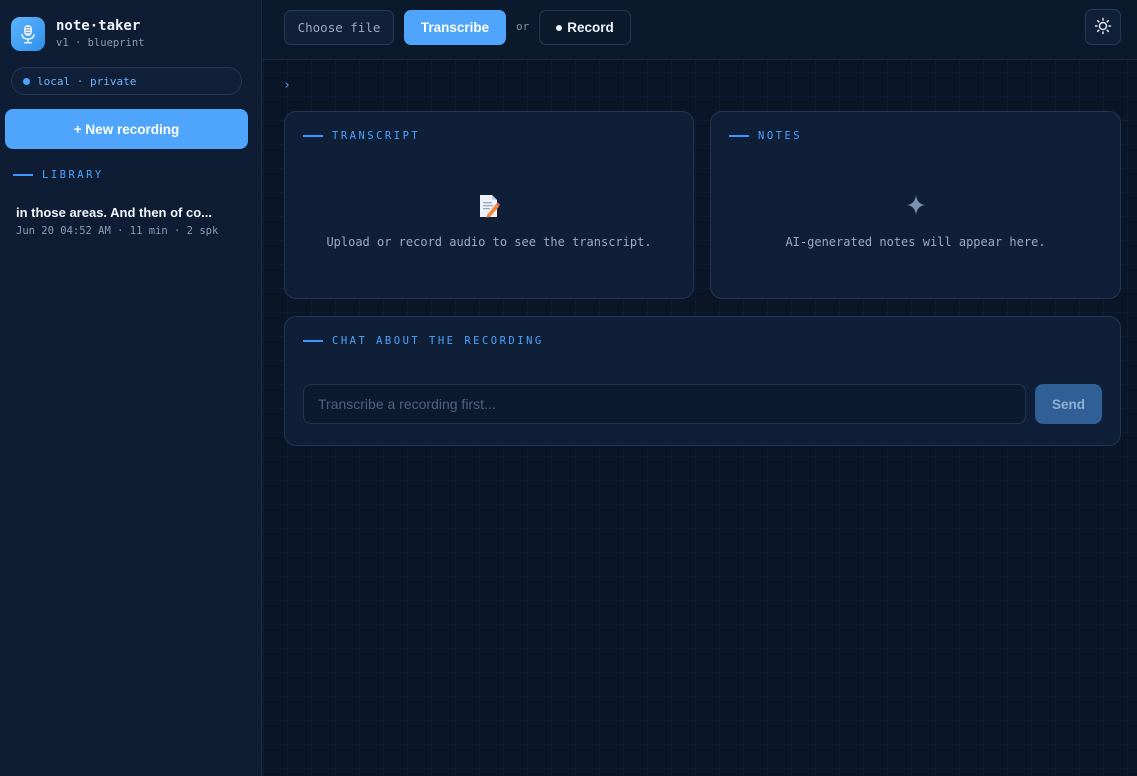  I want to click on transcript-heading: TRANSCRIPT, so click(361, 136).